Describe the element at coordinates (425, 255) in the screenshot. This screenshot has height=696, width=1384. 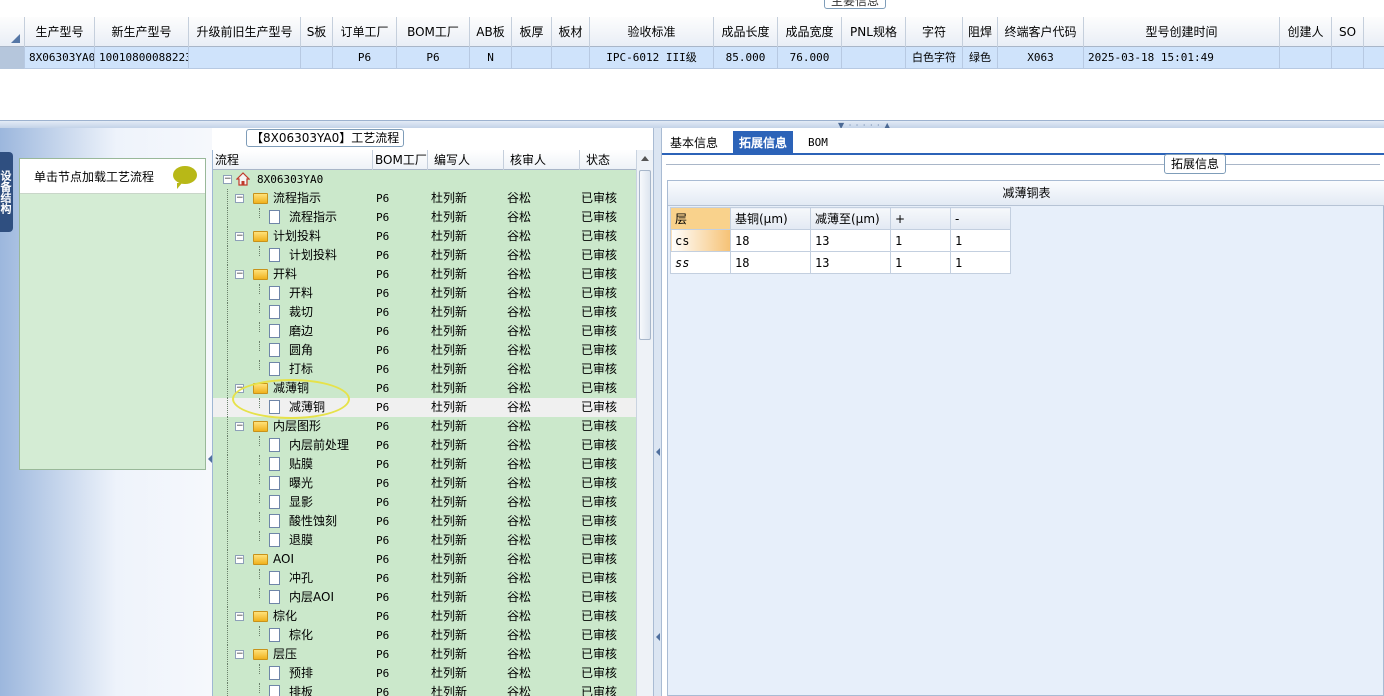
I see `tree-leaf-row: 计划投料 P6 杜列新 谷松 已审核` at that location.